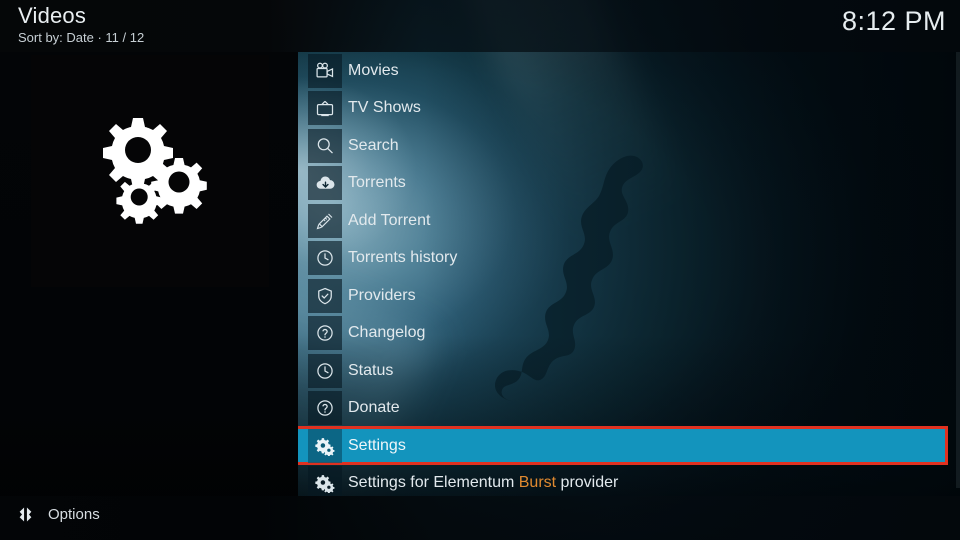 This screenshot has width=960, height=540. I want to click on tv-icon, so click(325, 108).